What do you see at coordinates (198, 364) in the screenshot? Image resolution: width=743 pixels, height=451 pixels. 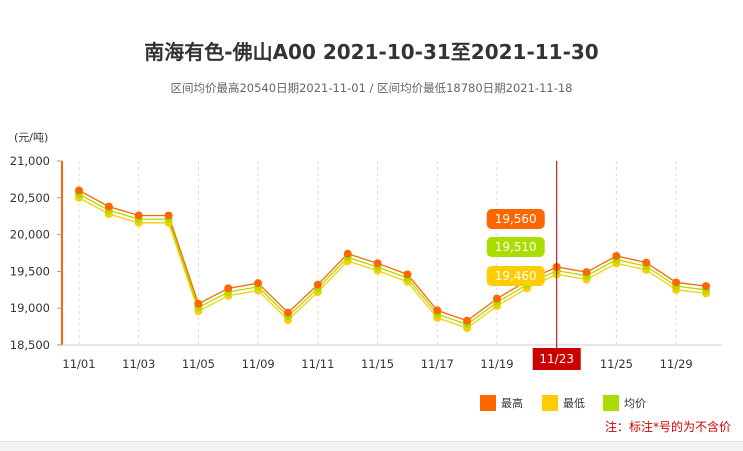 I see `x-tick-label: 11/05` at bounding box center [198, 364].